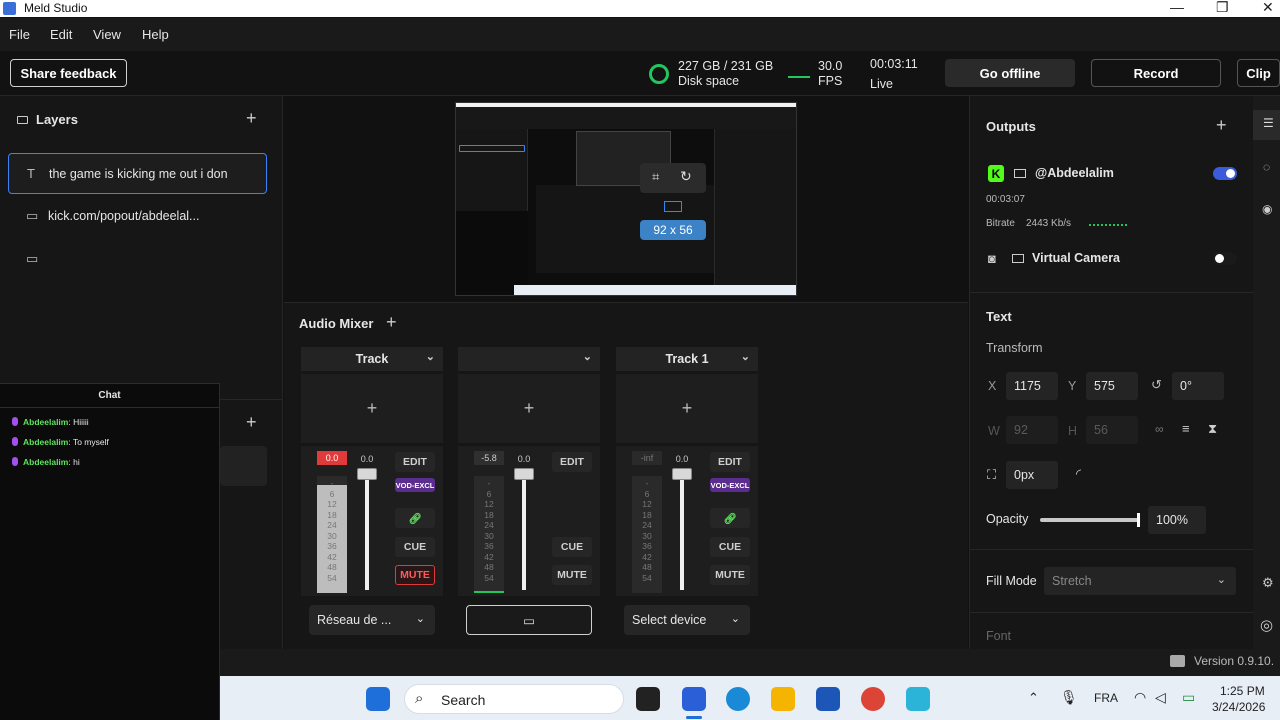 The image size is (1280, 720). Describe the element at coordinates (1159, 429) in the screenshot. I see `link-aspect-icon: ∞` at that location.